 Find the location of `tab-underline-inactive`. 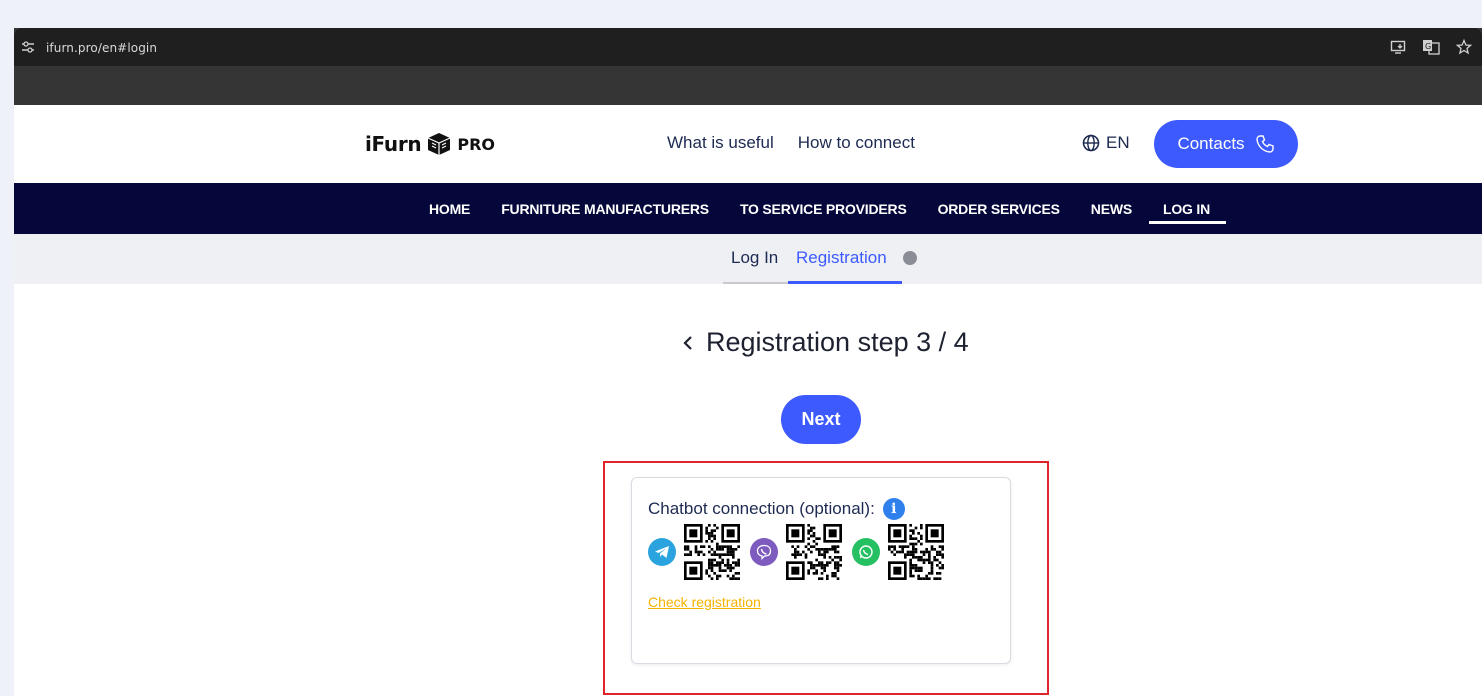

tab-underline-inactive is located at coordinates (756, 283).